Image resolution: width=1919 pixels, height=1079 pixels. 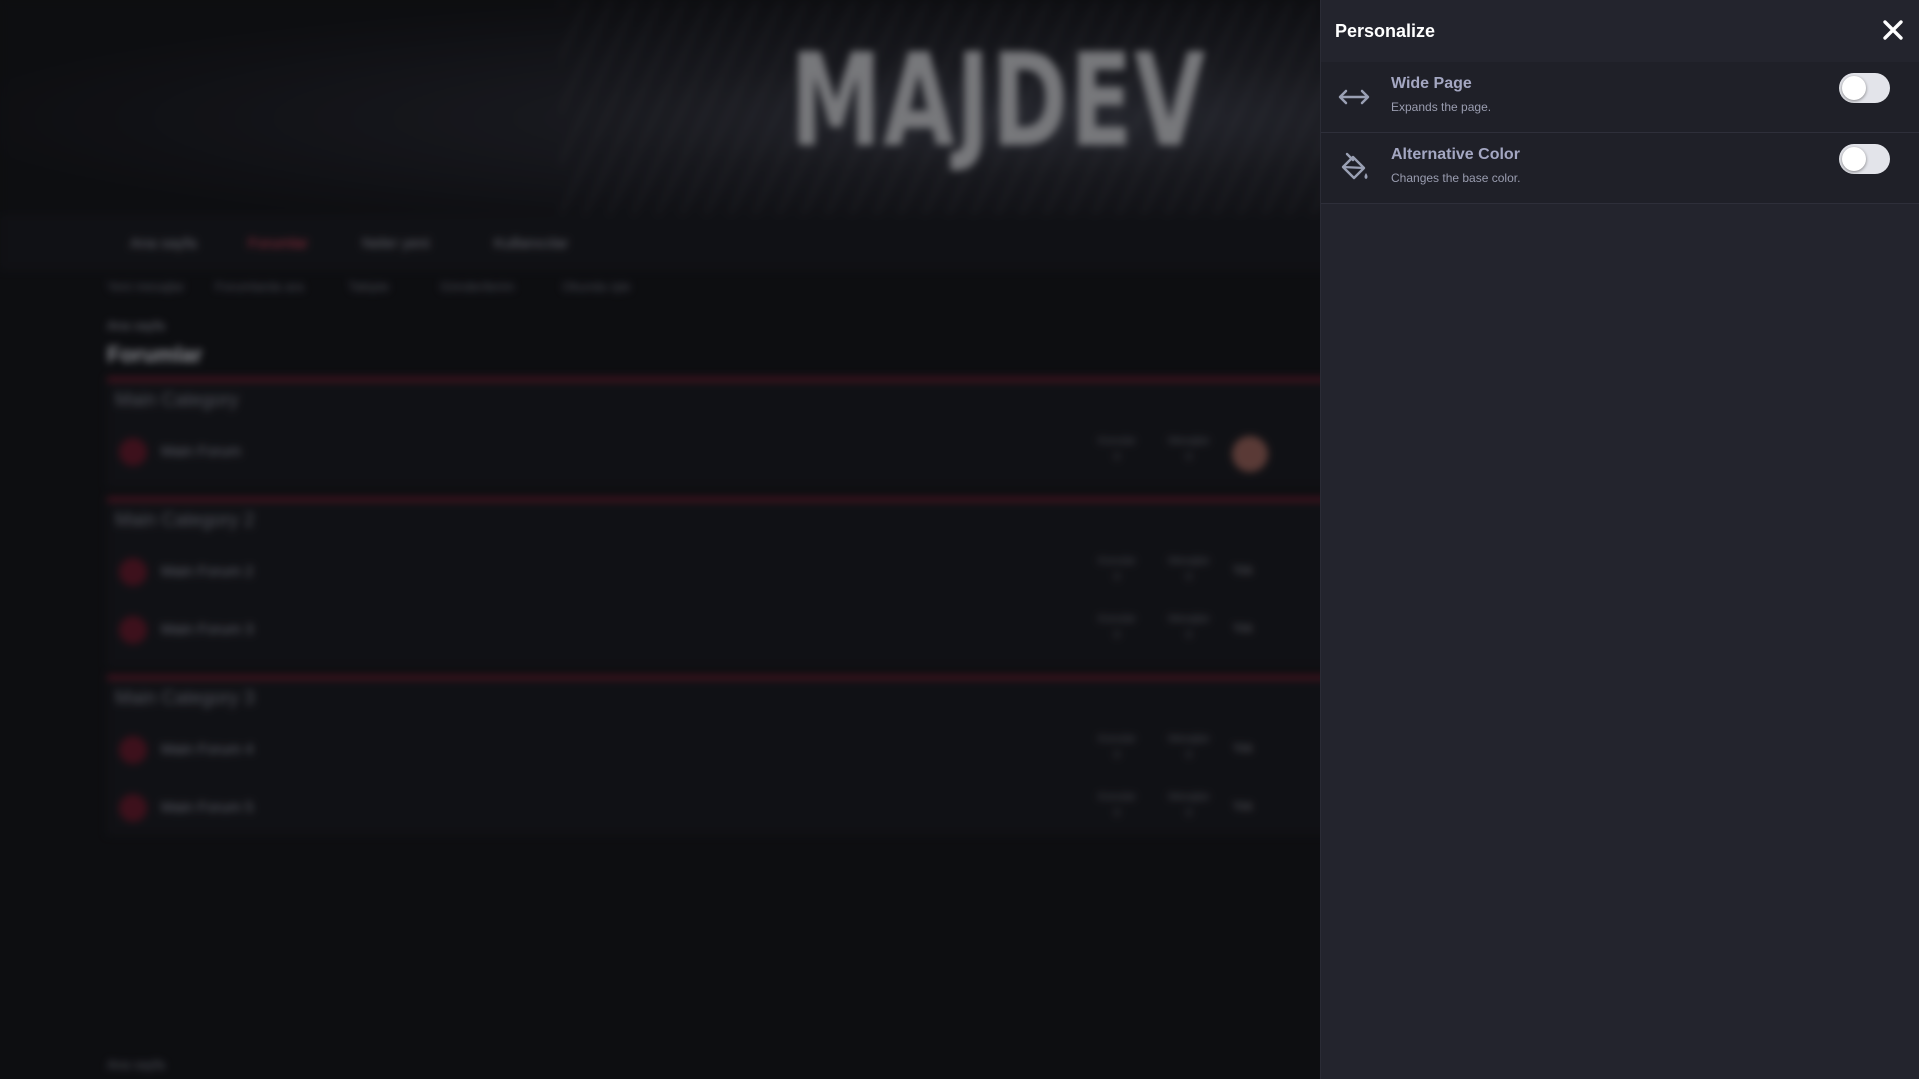 I want to click on option-title: Alternative Color, so click(x=1455, y=154).